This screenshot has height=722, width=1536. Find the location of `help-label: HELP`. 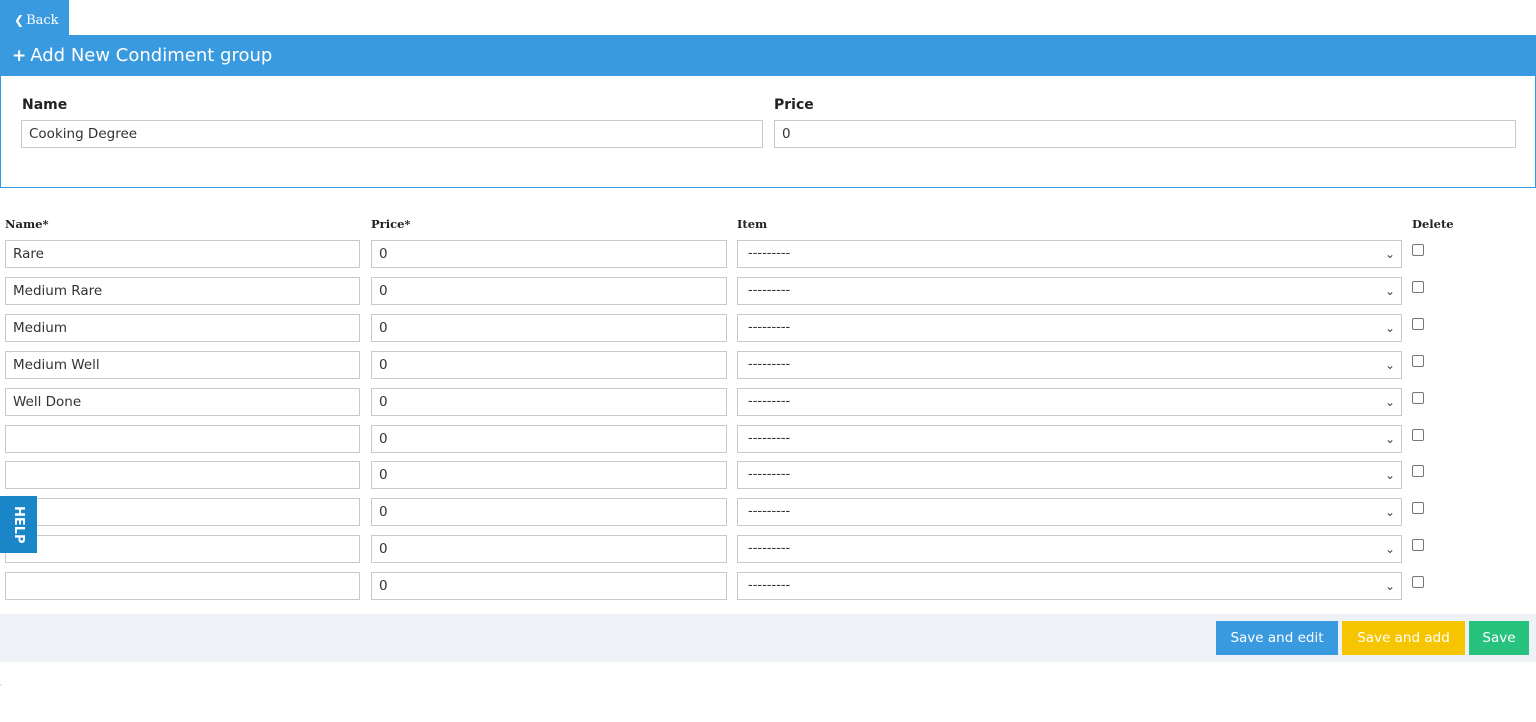

help-label: HELP is located at coordinates (18, 524).